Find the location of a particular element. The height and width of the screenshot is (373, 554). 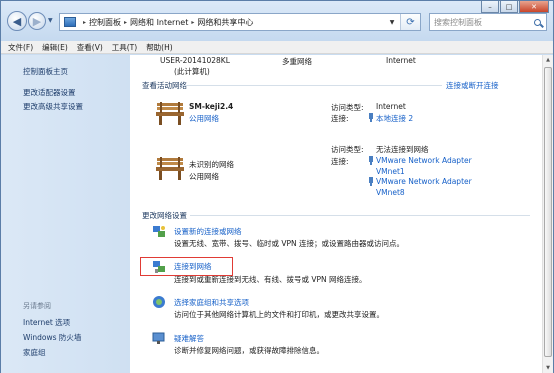

menu-file: 文件(F) is located at coordinates (20, 47).